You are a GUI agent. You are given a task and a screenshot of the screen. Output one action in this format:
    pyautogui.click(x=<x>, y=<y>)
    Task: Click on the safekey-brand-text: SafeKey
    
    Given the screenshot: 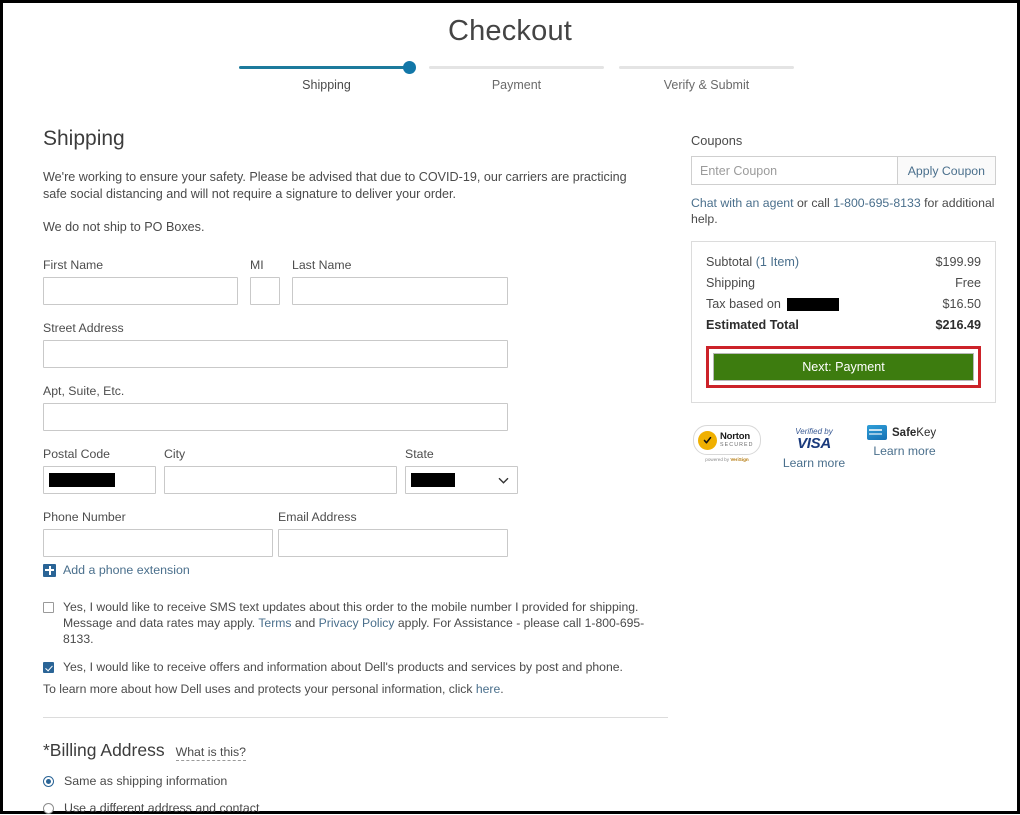 What is the action you would take?
    pyautogui.click(x=914, y=433)
    